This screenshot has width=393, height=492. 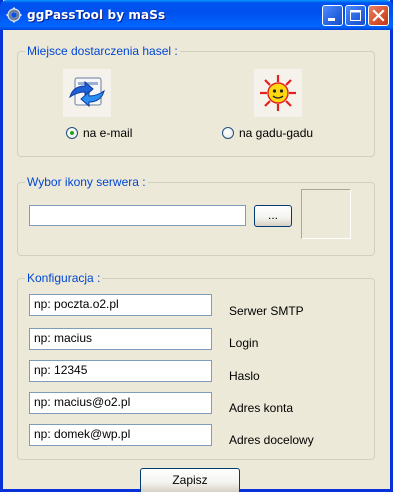 What do you see at coordinates (266, 311) in the screenshot?
I see `smtp-server-label: Serwer SMTP` at bounding box center [266, 311].